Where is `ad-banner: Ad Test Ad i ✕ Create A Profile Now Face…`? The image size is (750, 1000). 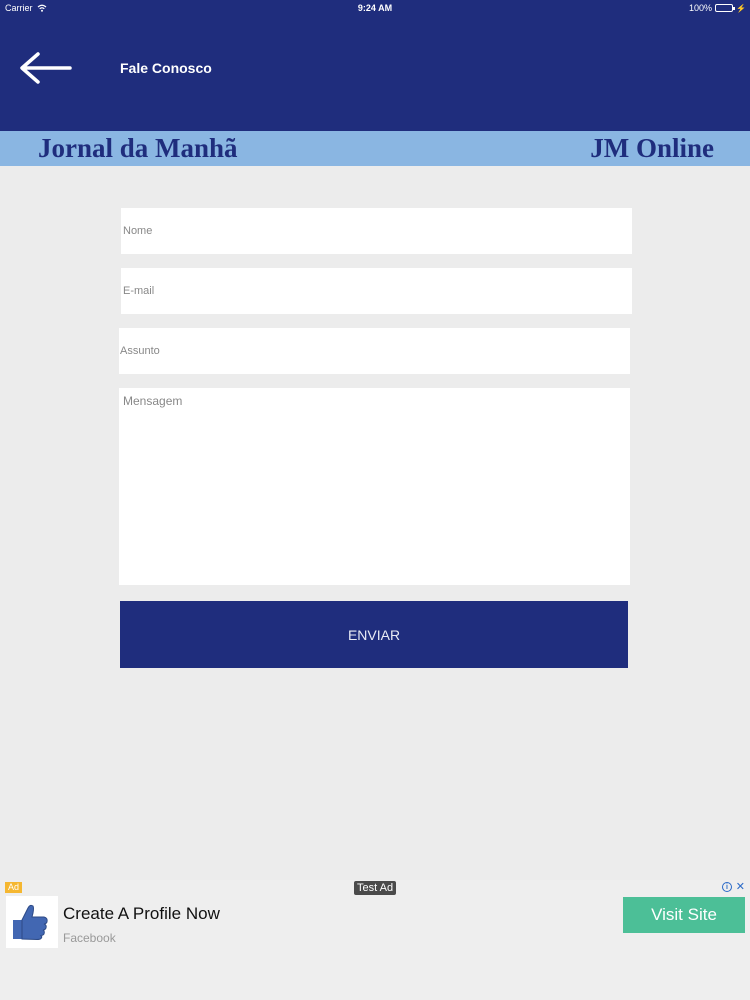
ad-banner: Ad Test Ad i ✕ Create A Profile Now Face… is located at coordinates (375, 940).